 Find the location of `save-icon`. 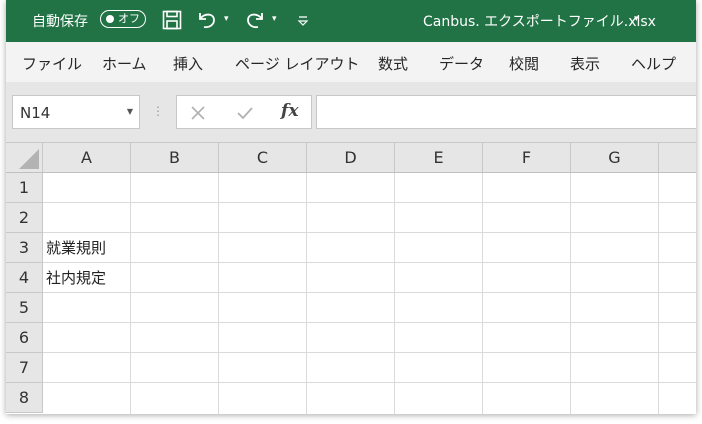

save-icon is located at coordinates (172, 22).